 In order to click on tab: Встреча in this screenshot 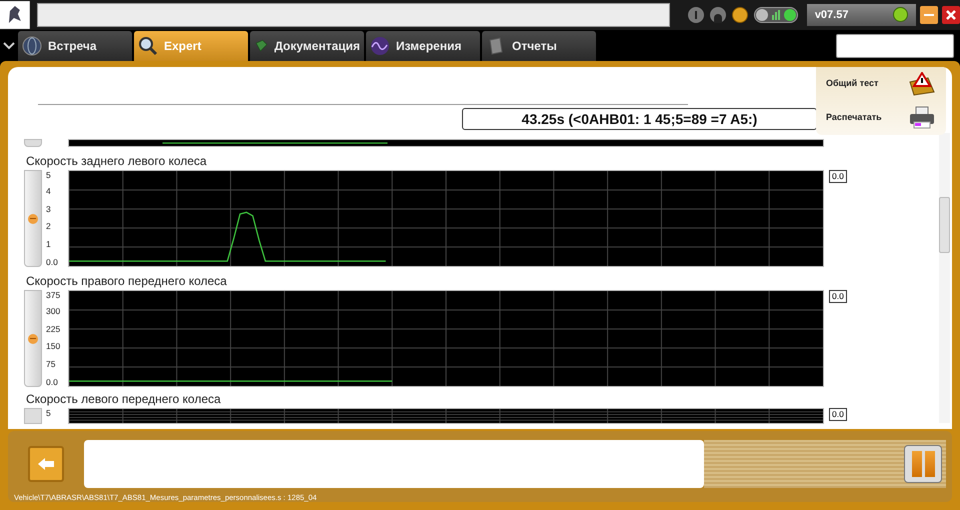, I will do `click(75, 46)`.